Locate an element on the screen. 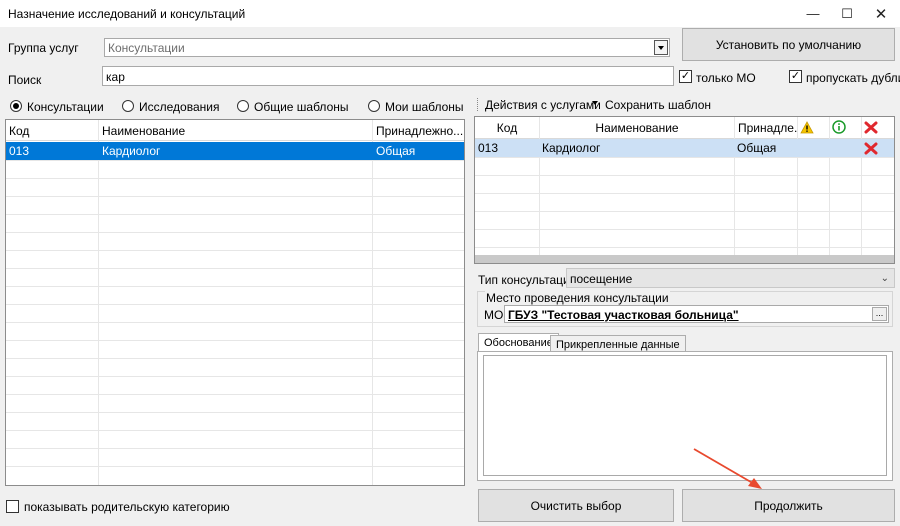  info-icon is located at coordinates (839, 127).